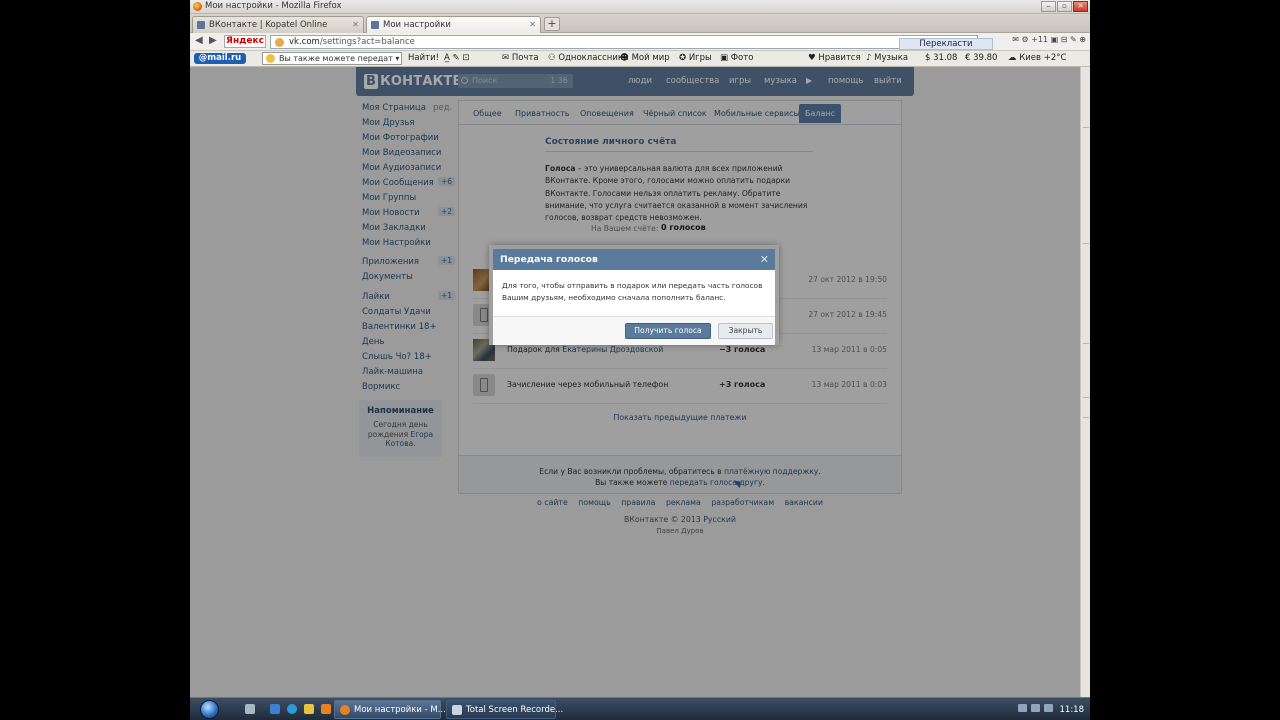 This screenshot has height=720, width=1280. I want to click on search-icon, so click(270, 58).